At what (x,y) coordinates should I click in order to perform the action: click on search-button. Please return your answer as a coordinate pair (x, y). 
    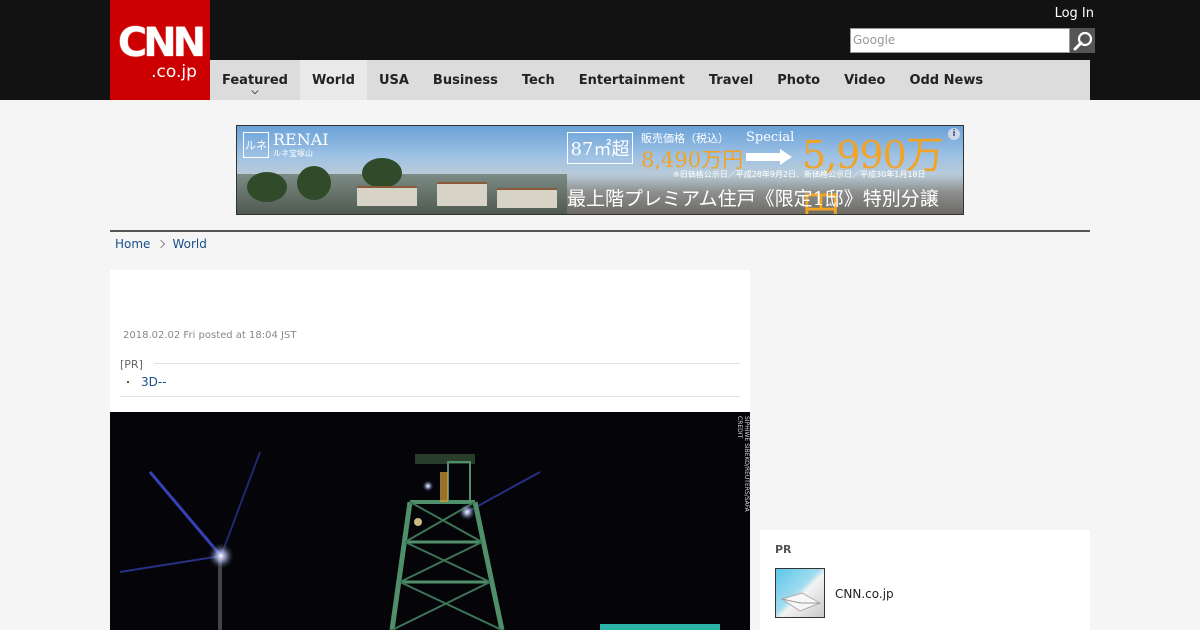
    Looking at the image, I should click on (1082, 40).